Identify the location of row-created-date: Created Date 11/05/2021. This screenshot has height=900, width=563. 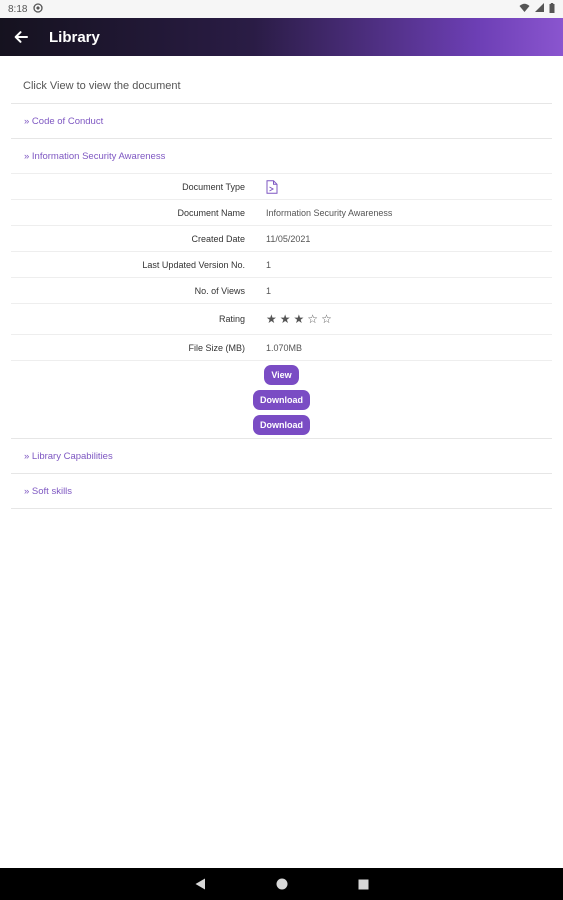
(281, 239).